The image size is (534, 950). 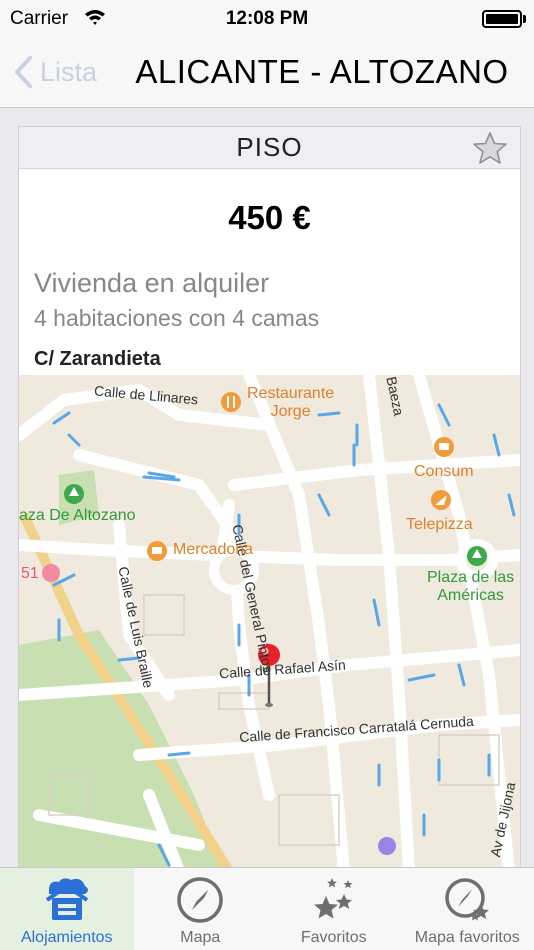 I want to click on poi-restaurant-jorge: Restaurante Jorge, so click(x=290, y=403).